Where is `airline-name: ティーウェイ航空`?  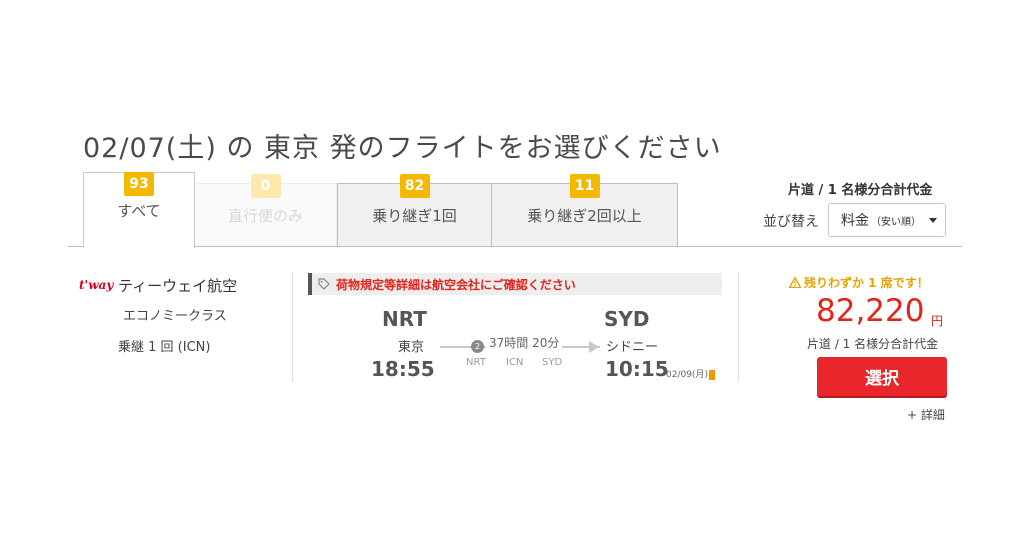 airline-name: ティーウェイ航空 is located at coordinates (178, 286).